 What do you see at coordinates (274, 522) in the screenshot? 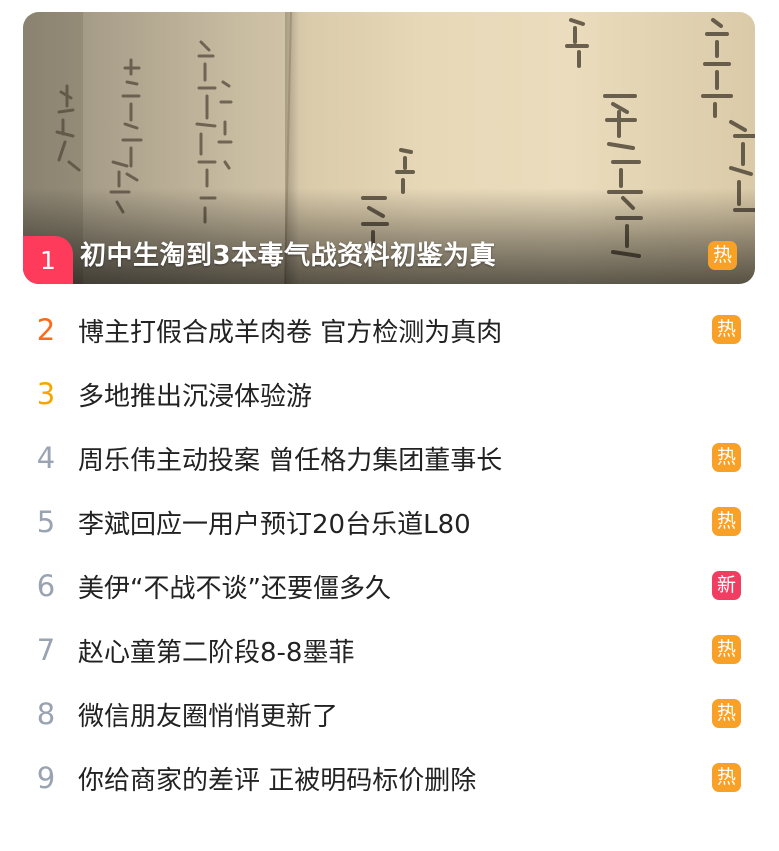
I see `item-title: 李斌回应一用户预订20台乐道L80` at bounding box center [274, 522].